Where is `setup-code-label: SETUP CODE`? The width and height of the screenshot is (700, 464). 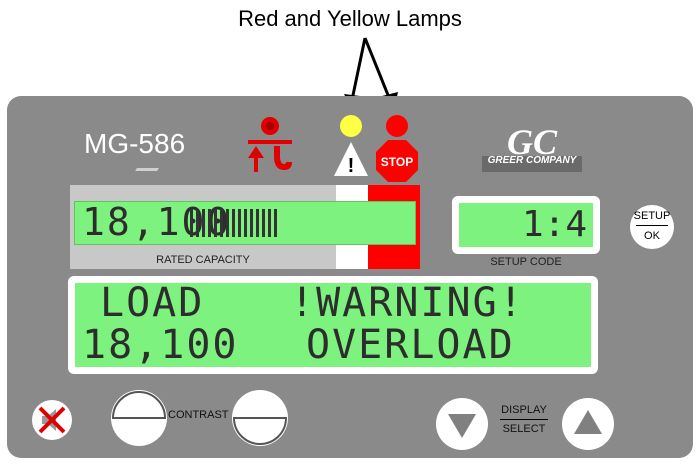
setup-code-label: SETUP CODE is located at coordinates (526, 262).